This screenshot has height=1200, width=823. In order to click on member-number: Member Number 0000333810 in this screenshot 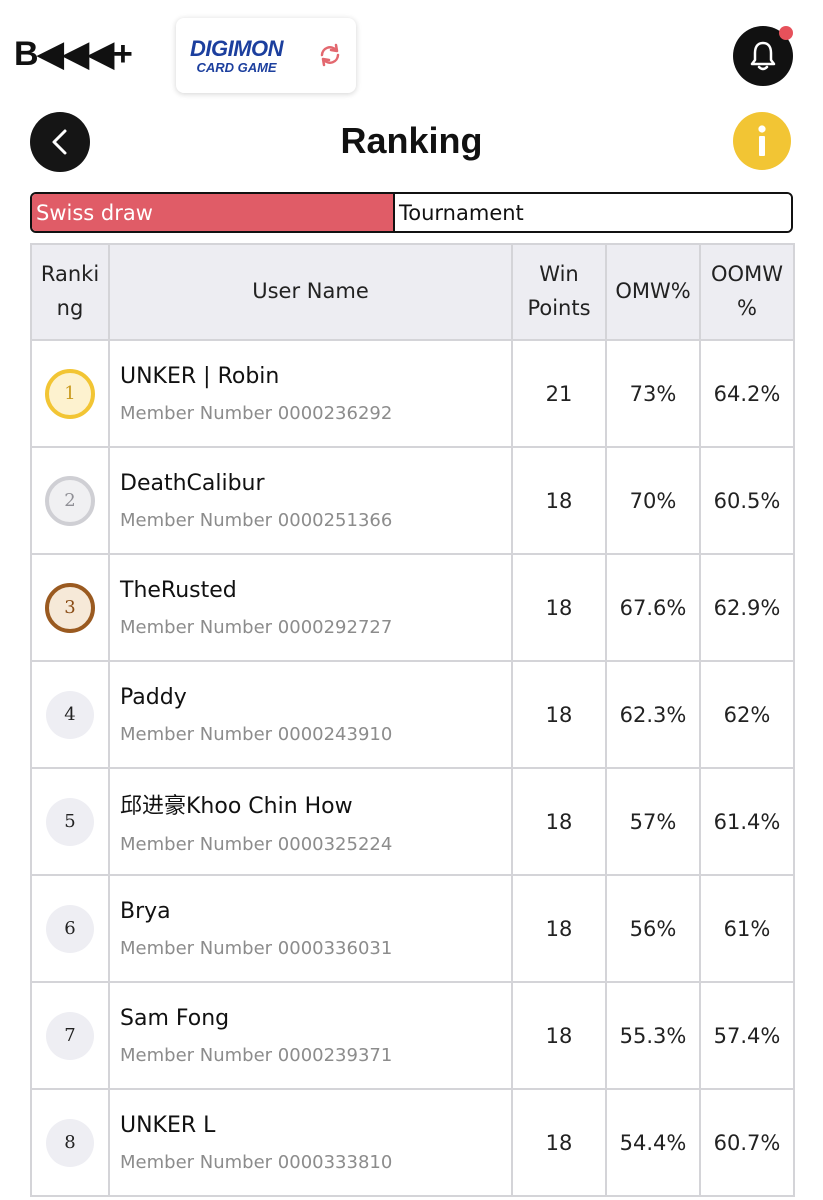, I will do `click(256, 1162)`.